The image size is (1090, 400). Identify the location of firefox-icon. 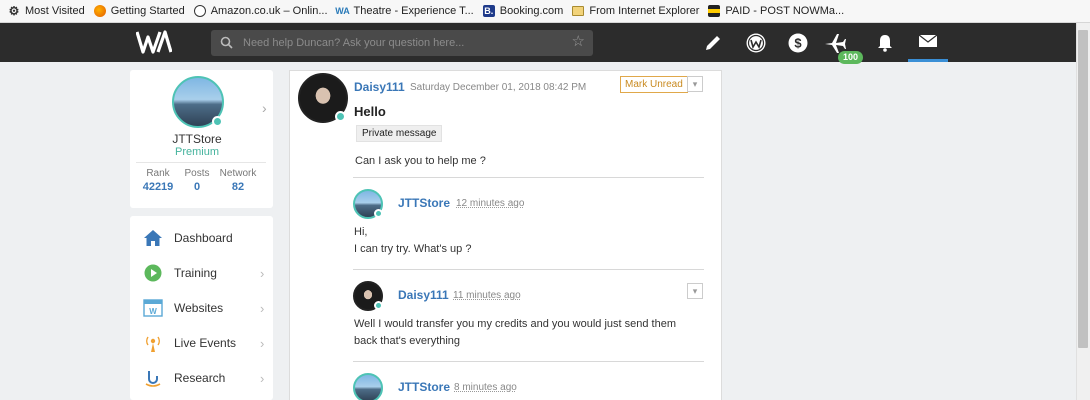
(99, 11).